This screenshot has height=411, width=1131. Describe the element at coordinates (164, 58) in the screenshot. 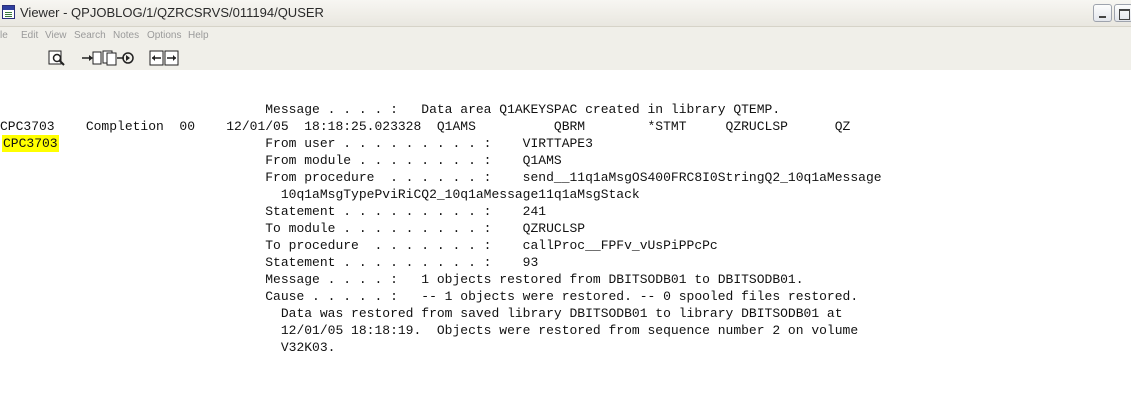

I see `split-view-icon` at that location.